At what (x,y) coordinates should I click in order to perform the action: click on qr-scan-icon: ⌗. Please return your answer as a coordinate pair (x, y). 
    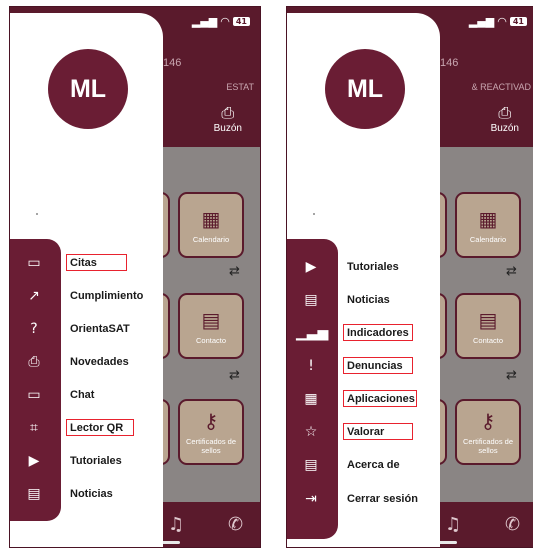
    Looking at the image, I should click on (34, 428).